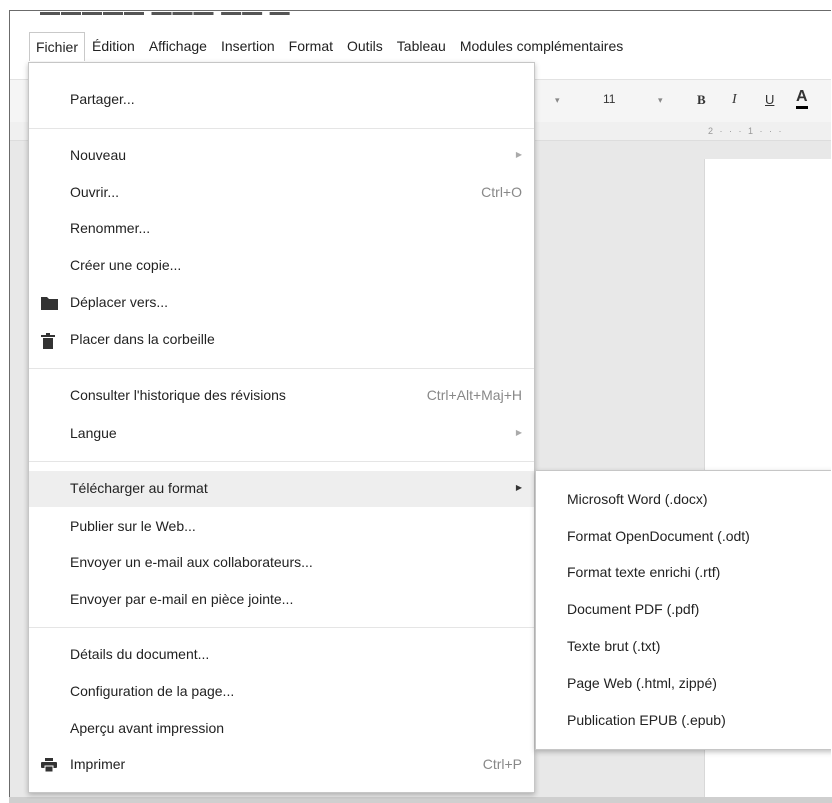 This screenshot has width=832, height=803. Describe the element at coordinates (178, 46) in the screenshot. I see `menu-affichage: Affichage` at that location.